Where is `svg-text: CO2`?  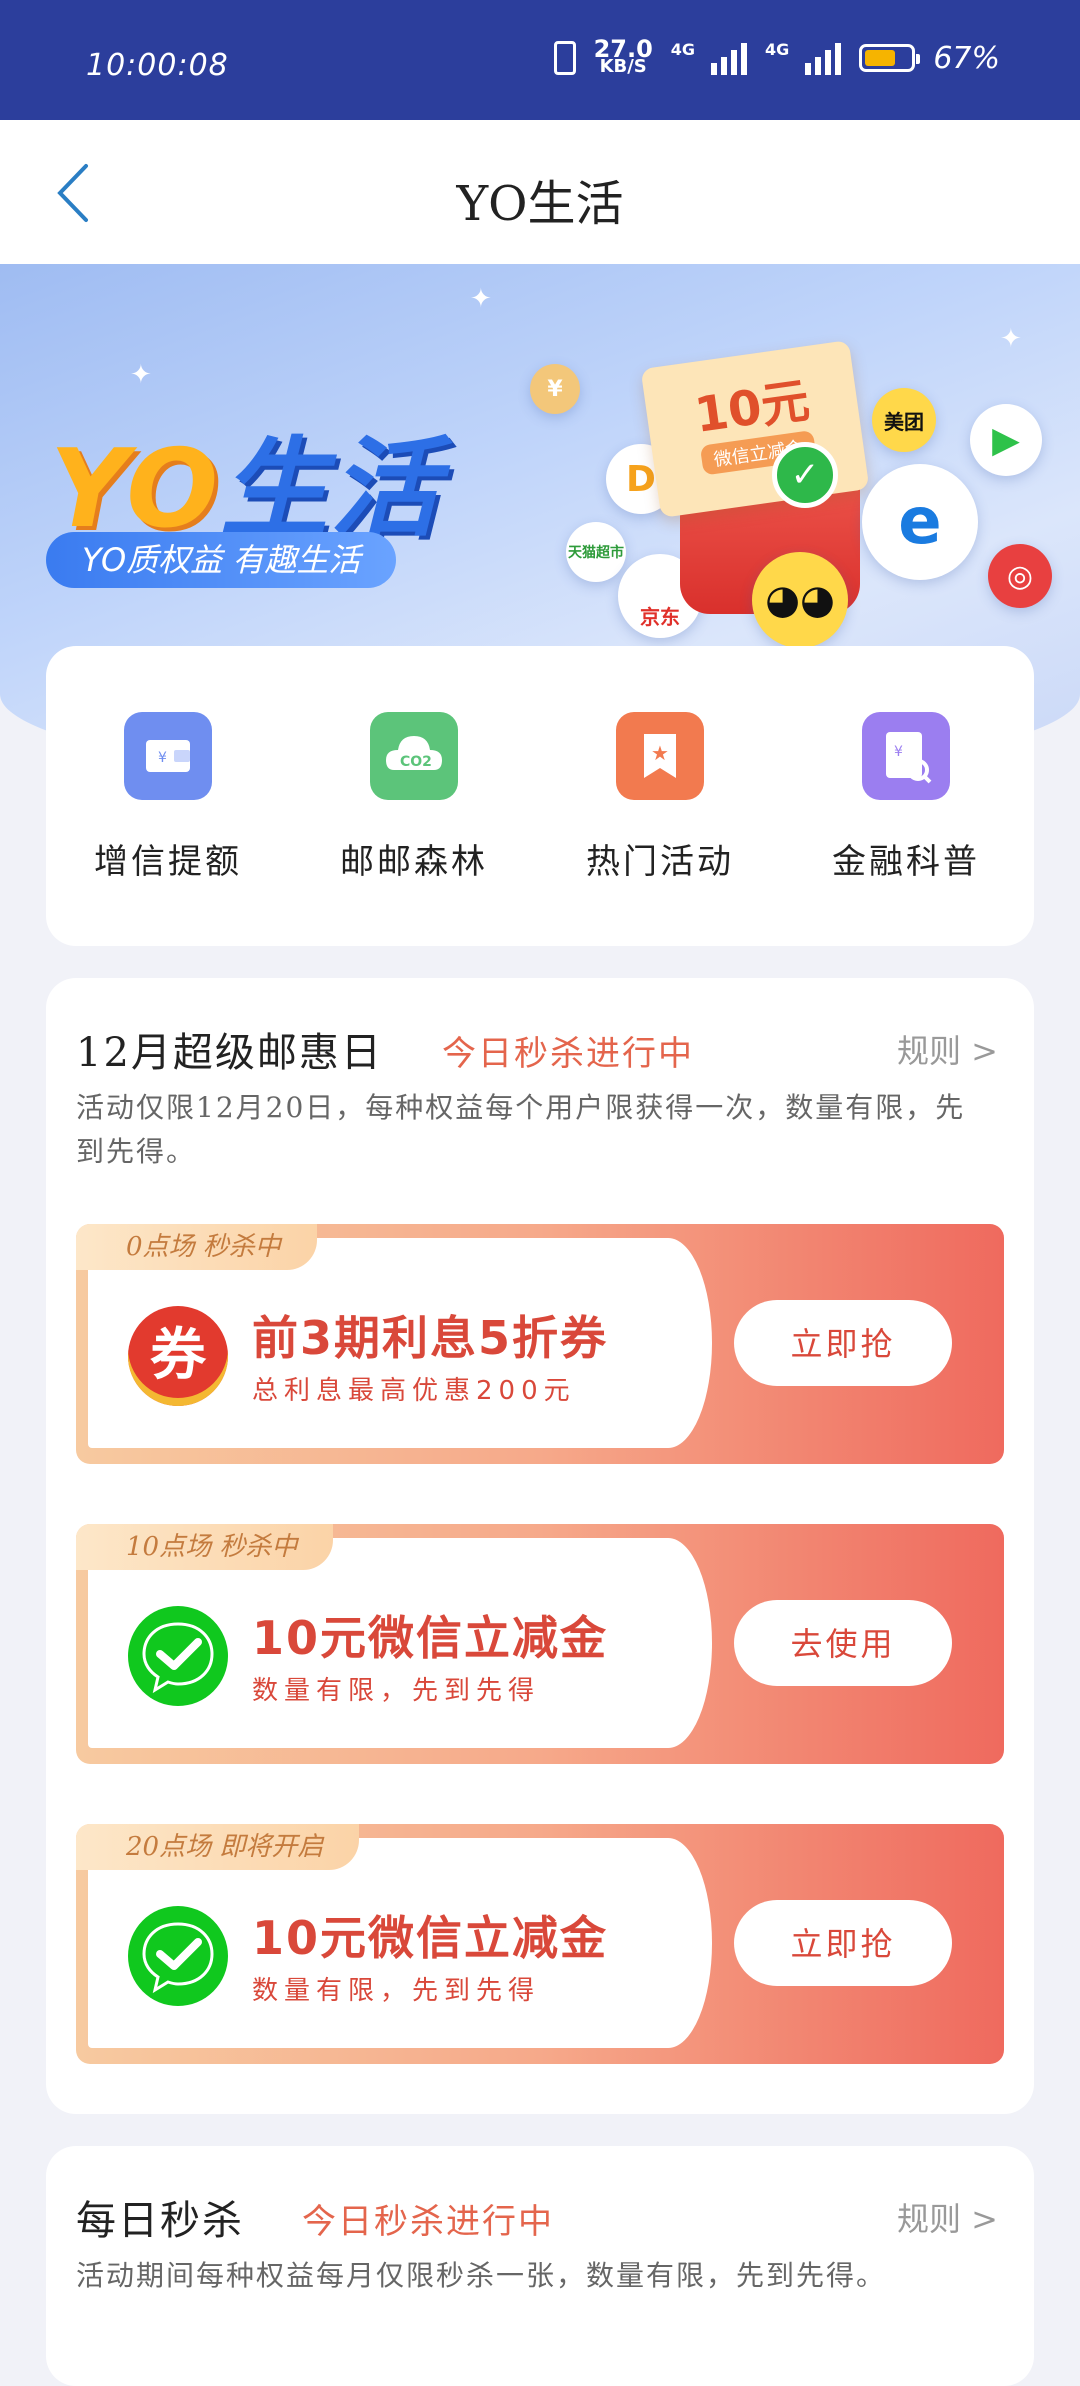
svg-text: CO2 is located at coordinates (416, 762).